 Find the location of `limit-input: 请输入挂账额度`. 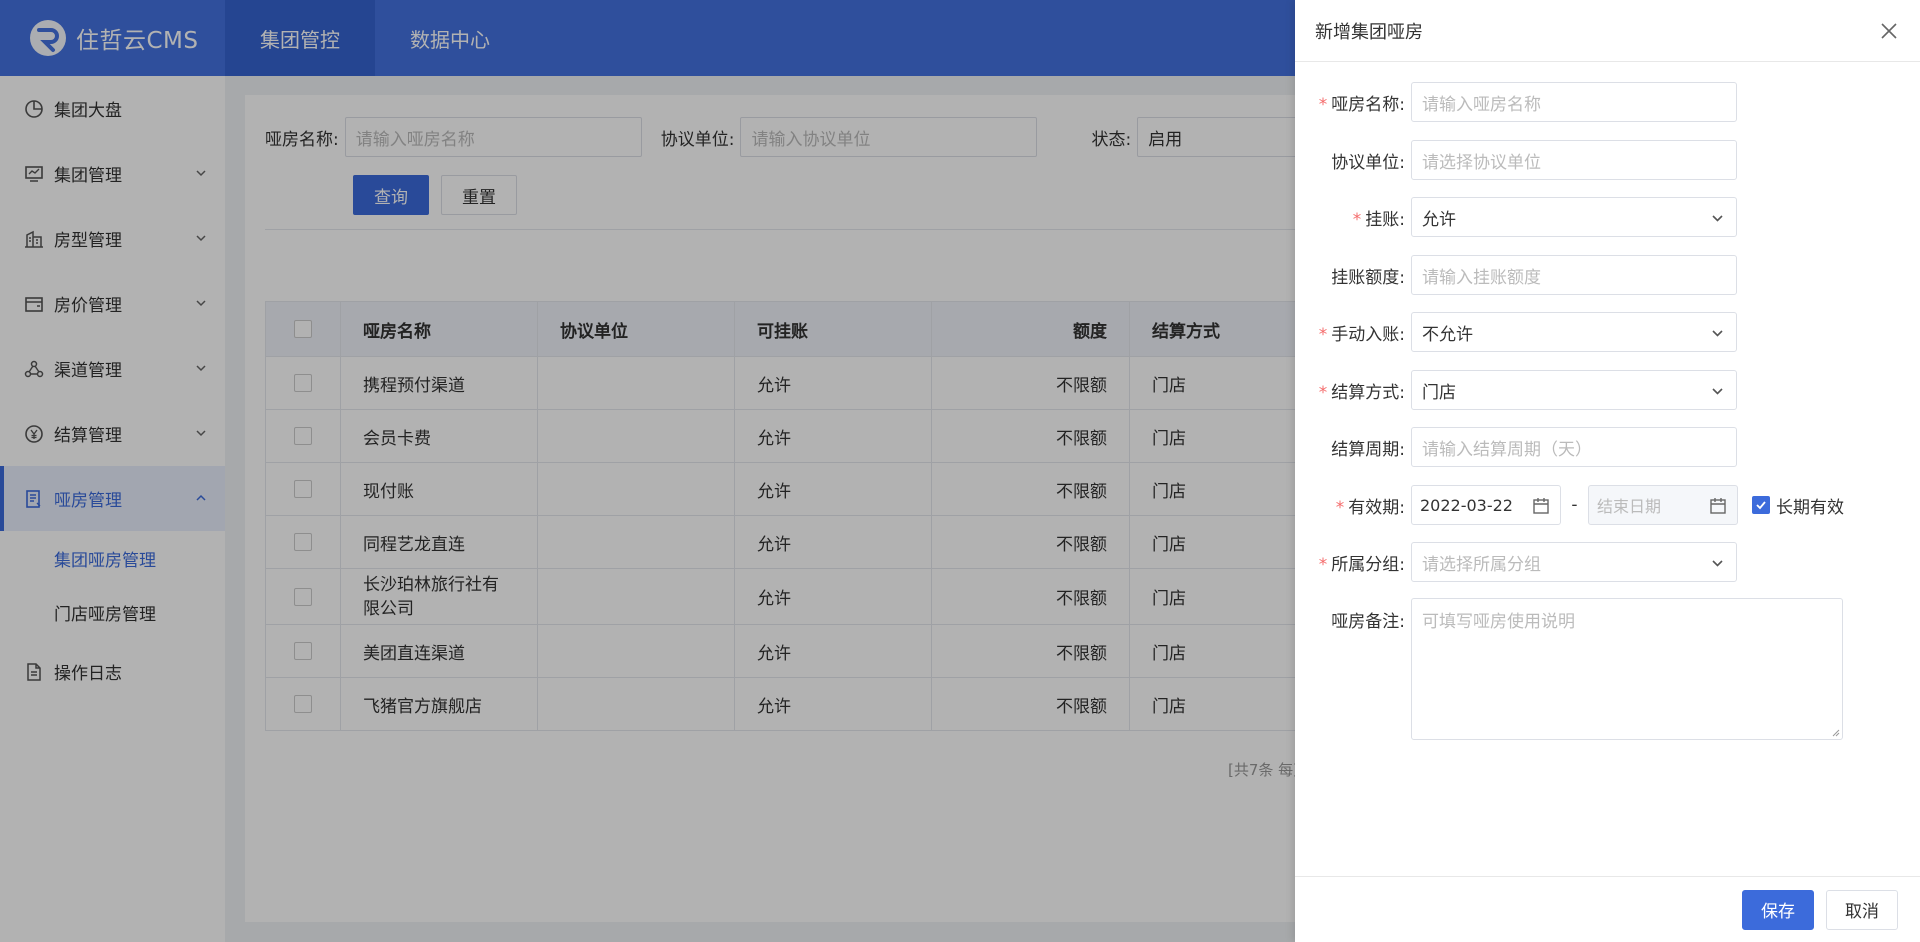

limit-input: 请输入挂账额度 is located at coordinates (1574, 275).